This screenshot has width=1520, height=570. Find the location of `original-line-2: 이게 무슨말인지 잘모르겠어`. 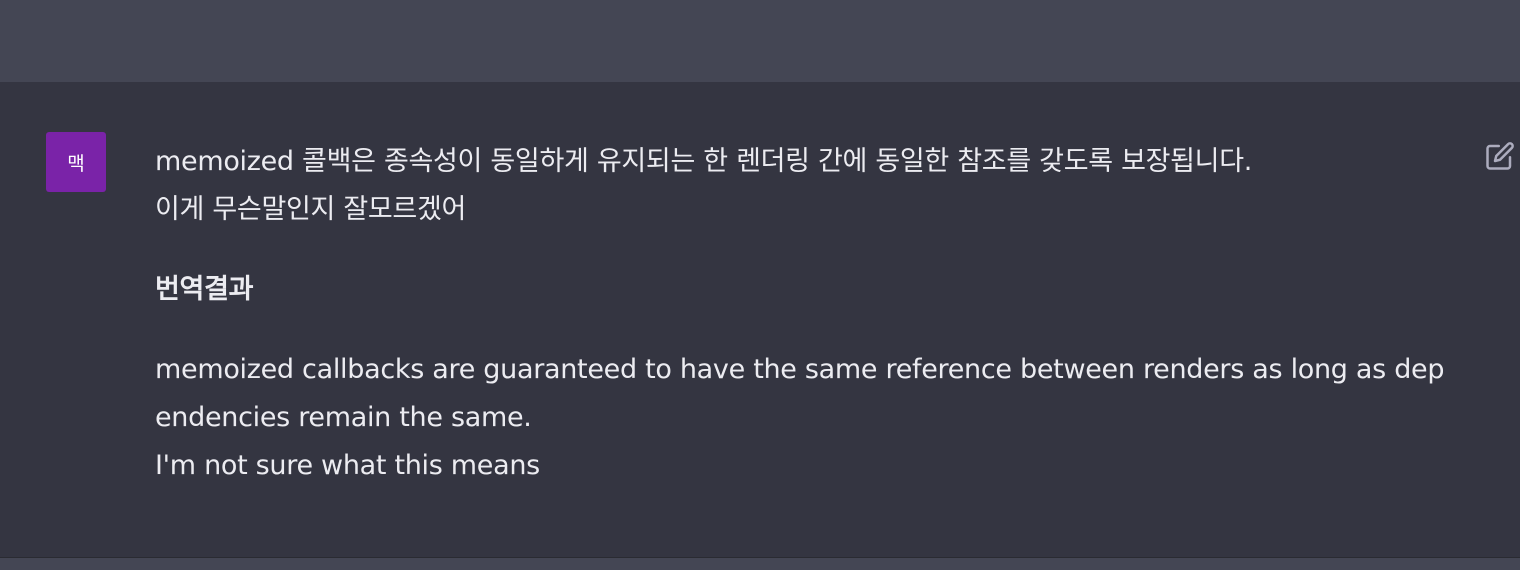

original-line-2: 이게 무슨말인지 잘모르겠어 is located at coordinates (311, 209).